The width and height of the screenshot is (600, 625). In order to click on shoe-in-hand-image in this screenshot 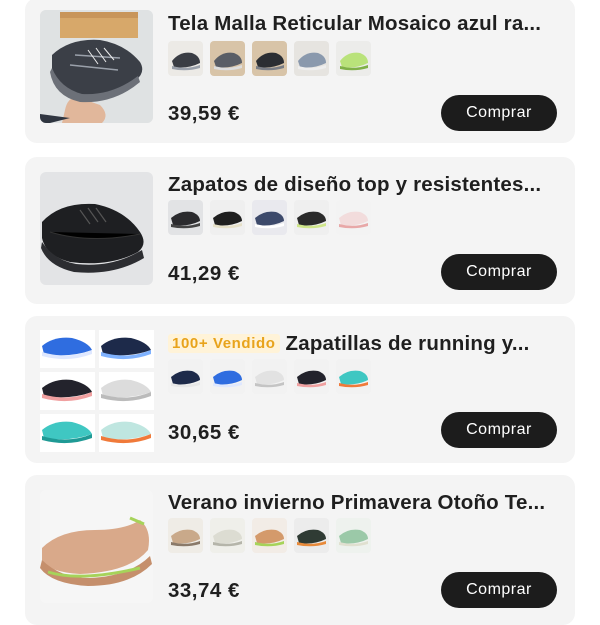, I will do `click(96, 66)`.